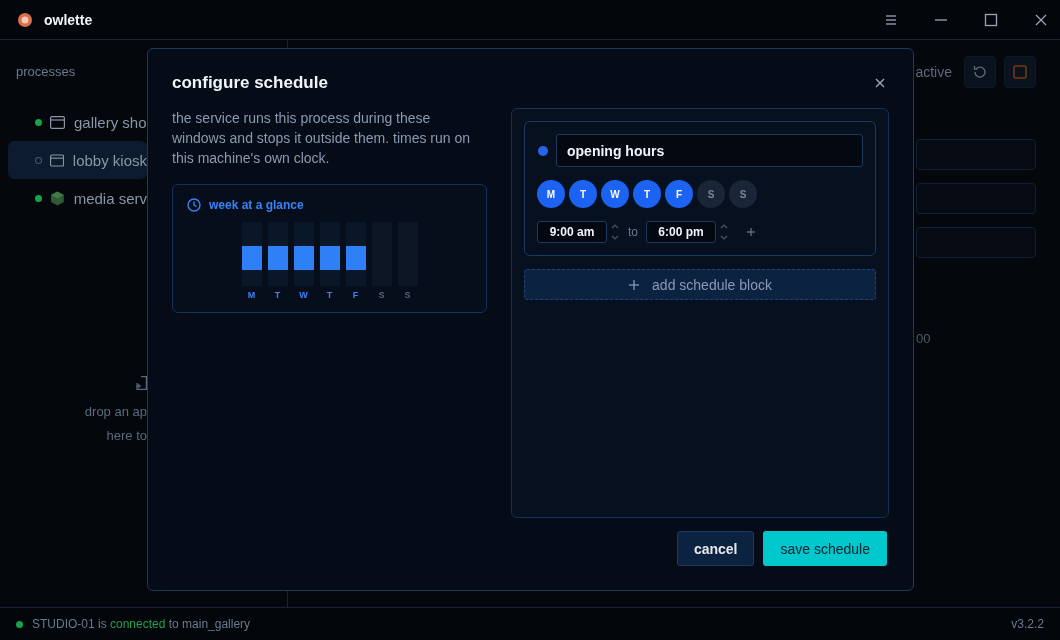  What do you see at coordinates (709, 150) in the screenshot?
I see `name-field: opening hours` at bounding box center [709, 150].